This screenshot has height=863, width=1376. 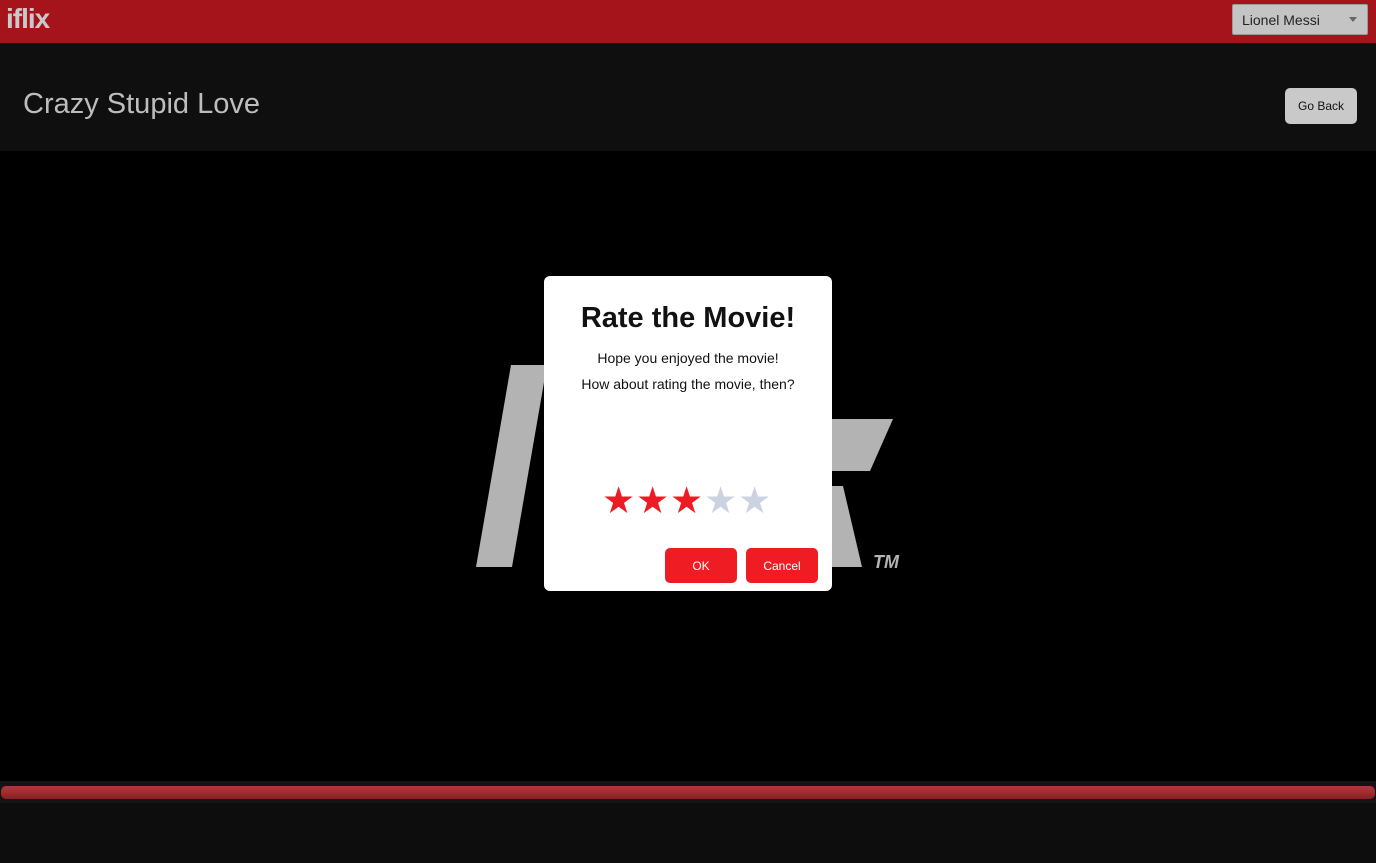 What do you see at coordinates (688, 833) in the screenshot?
I see `player-footer` at bounding box center [688, 833].